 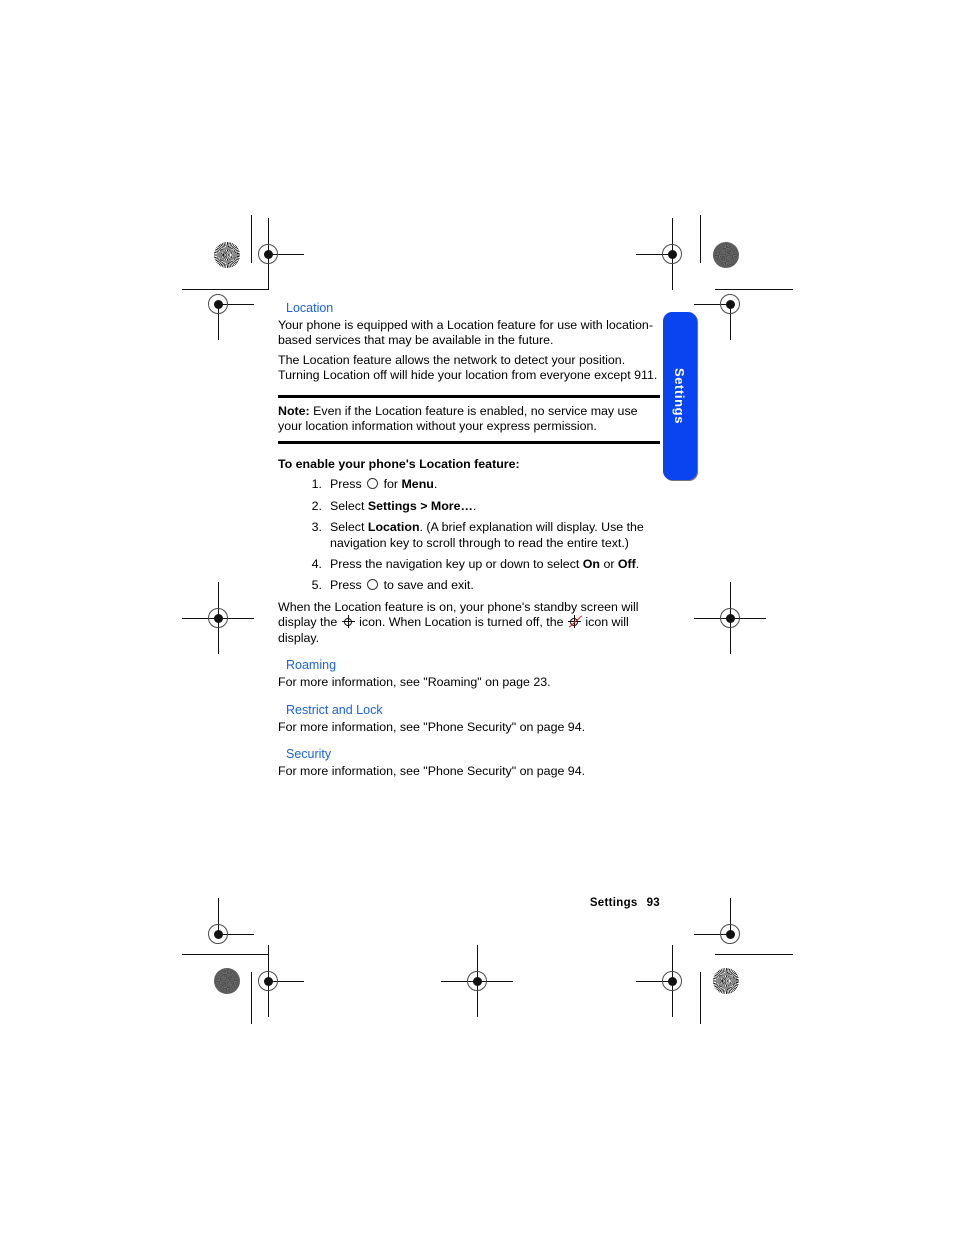 I want to click on step-text-after: for, so click(x=391, y=484).